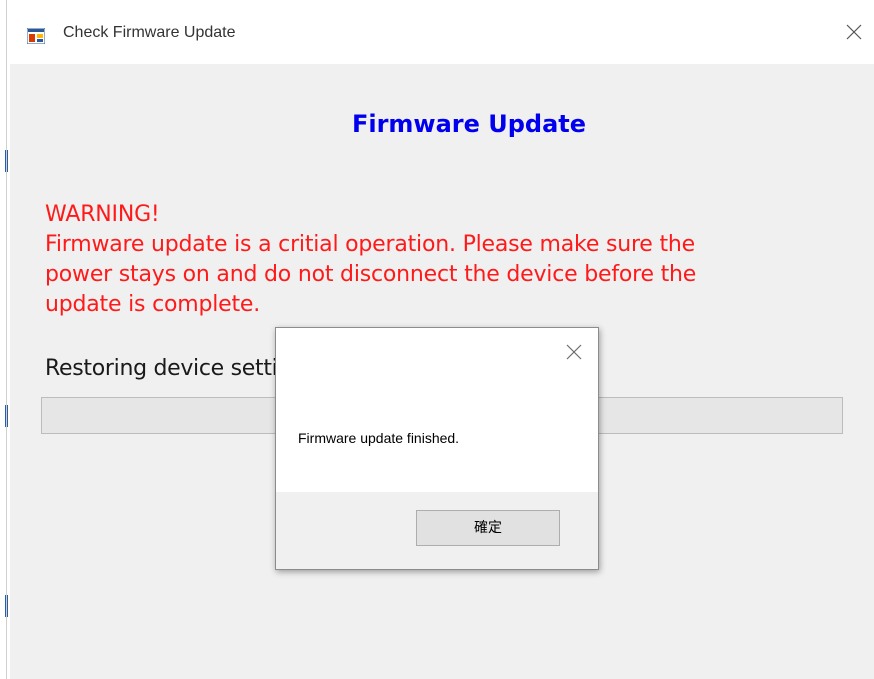 The image size is (874, 679). I want to click on page-title: Firmware Update, so click(469, 124).